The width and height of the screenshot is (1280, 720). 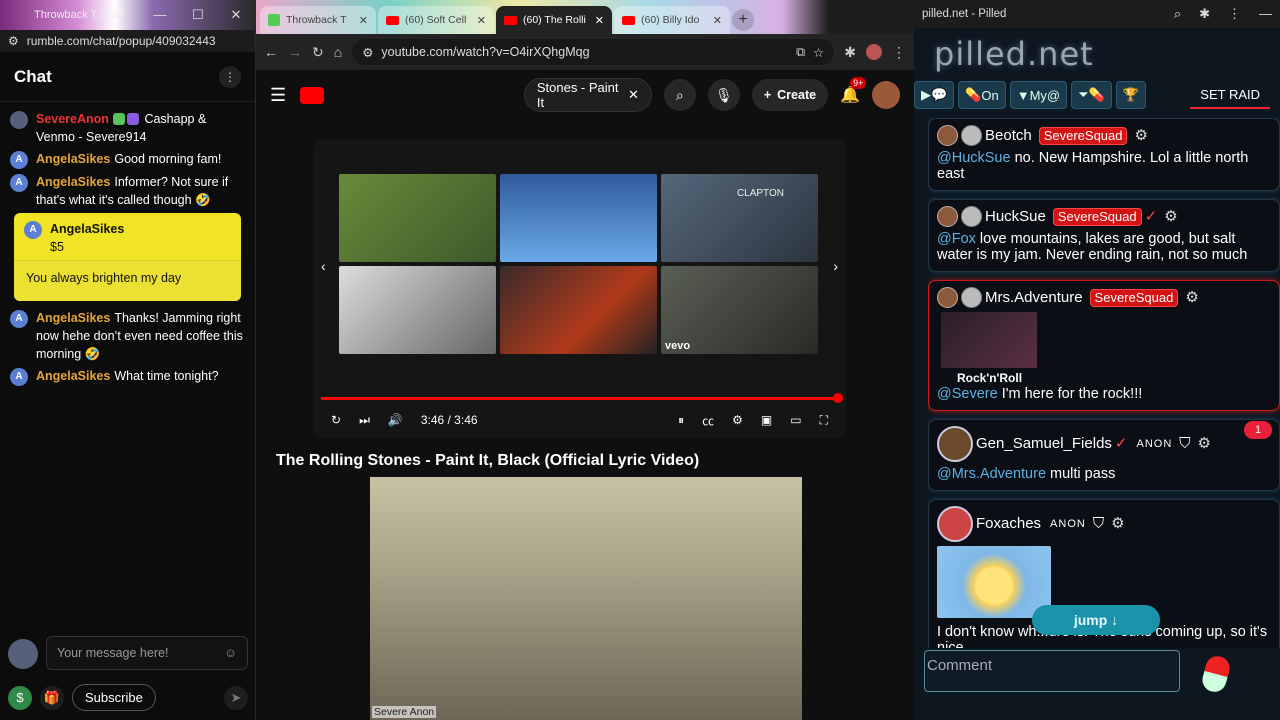 I want to click on tab-soft-cell: (60) Soft Cell ✕, so click(x=436, y=20).